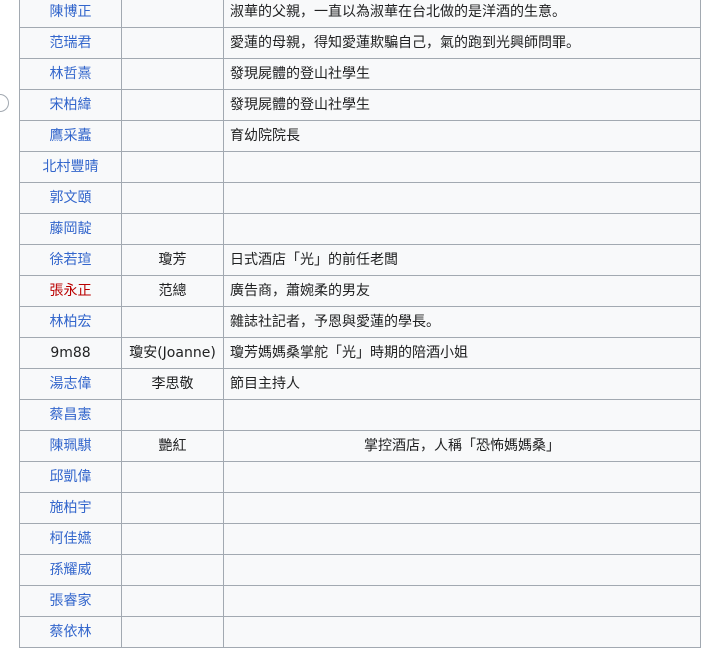 The height and width of the screenshot is (669, 723). I want to click on actor-link: 張永正, so click(71, 291).